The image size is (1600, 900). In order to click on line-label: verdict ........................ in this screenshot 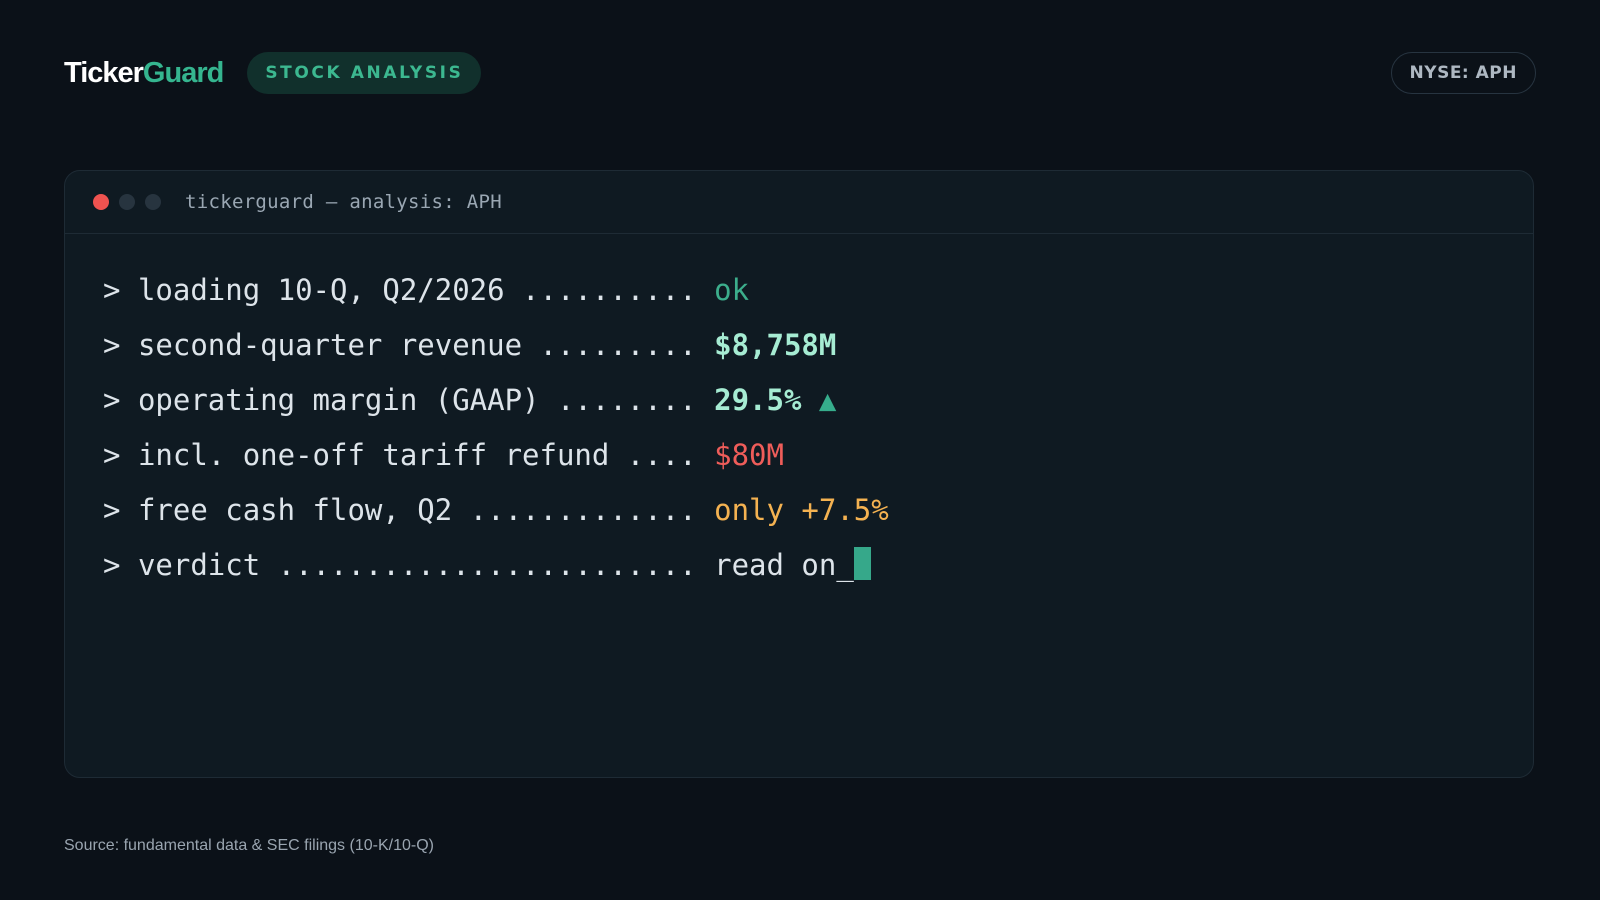, I will do `click(426, 565)`.